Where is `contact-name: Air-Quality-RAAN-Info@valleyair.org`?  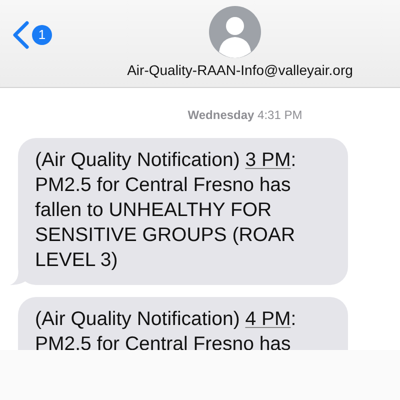 contact-name: Air-Quality-RAAN-Info@valleyair.org is located at coordinates (240, 70).